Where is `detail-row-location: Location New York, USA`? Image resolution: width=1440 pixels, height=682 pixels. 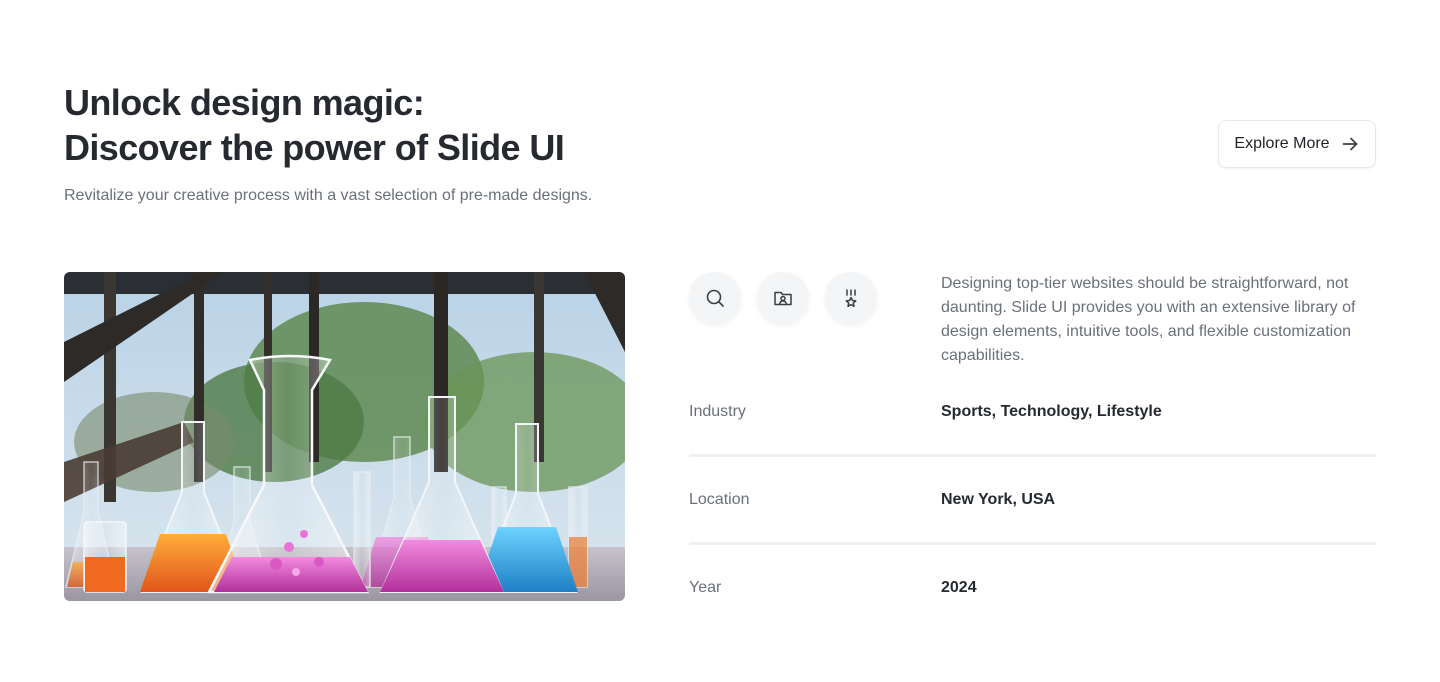 detail-row-location: Location New York, USA is located at coordinates (1032, 500).